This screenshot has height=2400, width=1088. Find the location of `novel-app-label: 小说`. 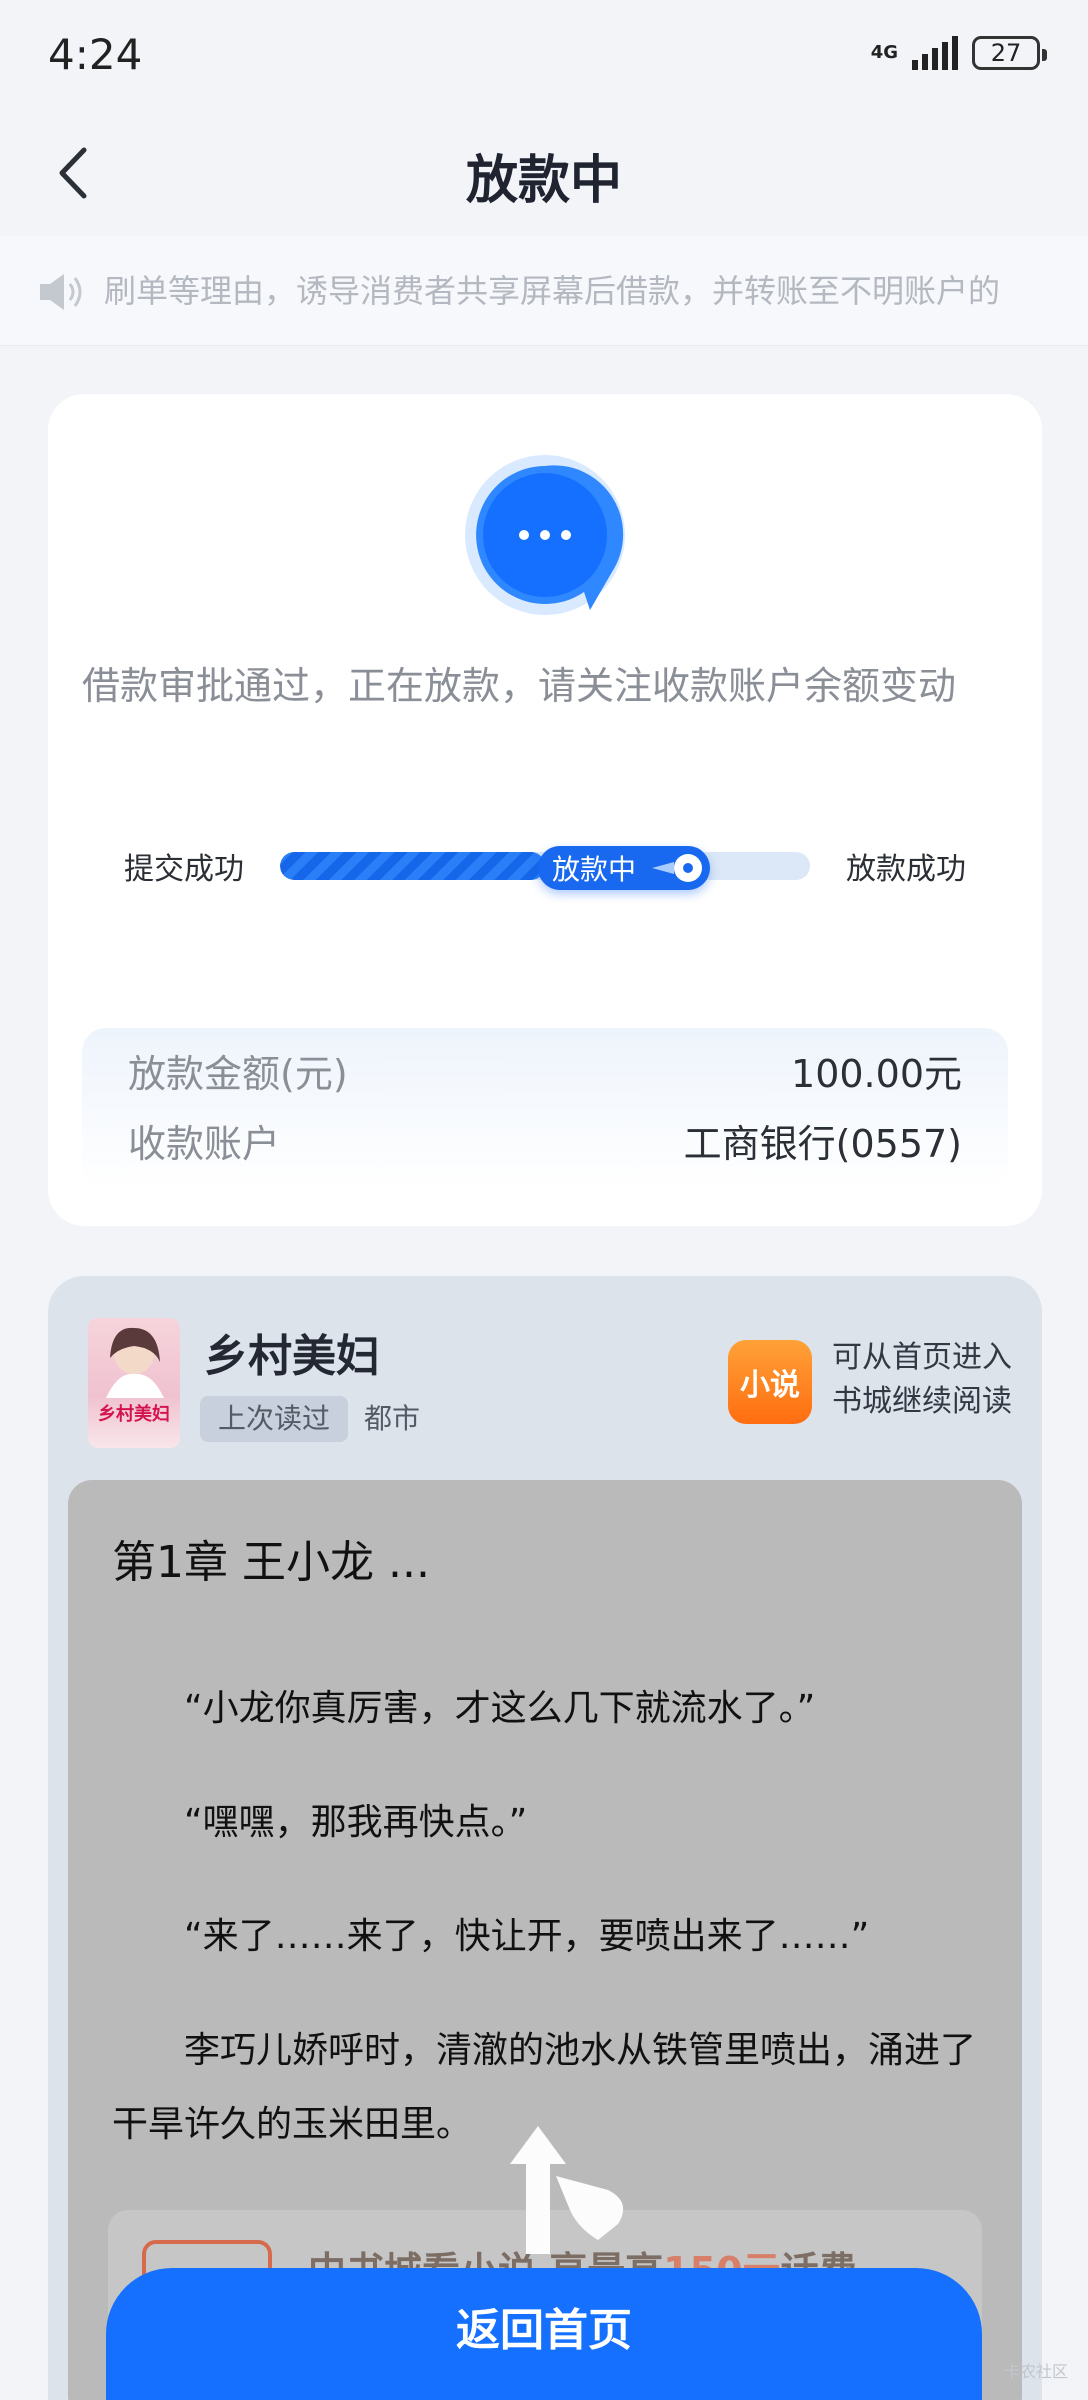

novel-app-label: 小说 is located at coordinates (770, 1385).